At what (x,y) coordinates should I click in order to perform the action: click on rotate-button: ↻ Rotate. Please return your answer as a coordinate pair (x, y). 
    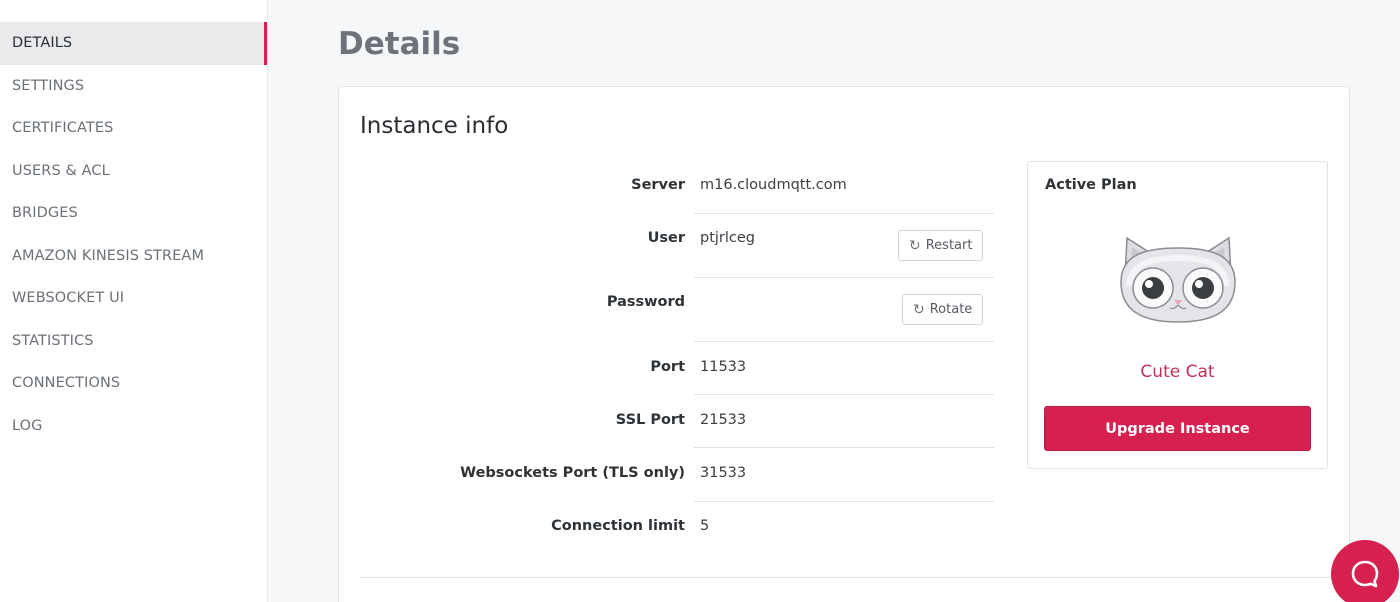
    Looking at the image, I should click on (943, 309).